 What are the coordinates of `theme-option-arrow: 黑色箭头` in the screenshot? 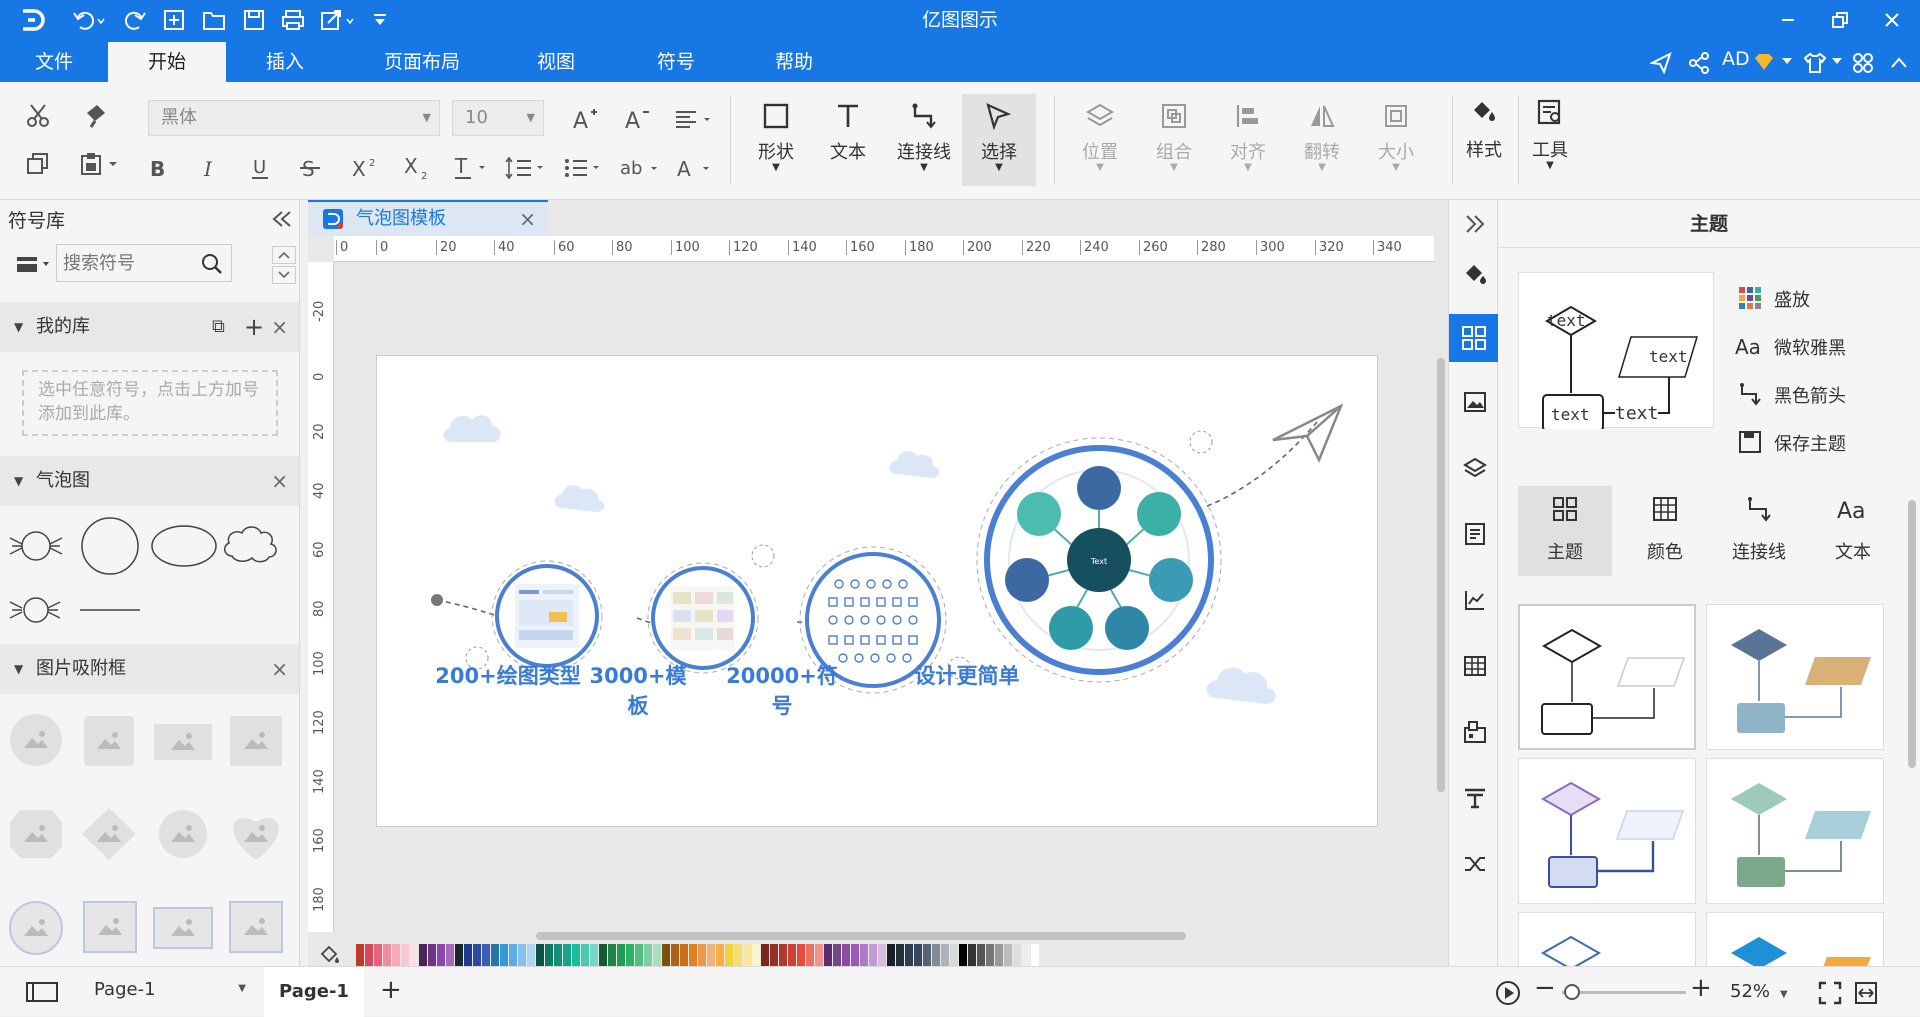 It's located at (1819, 394).